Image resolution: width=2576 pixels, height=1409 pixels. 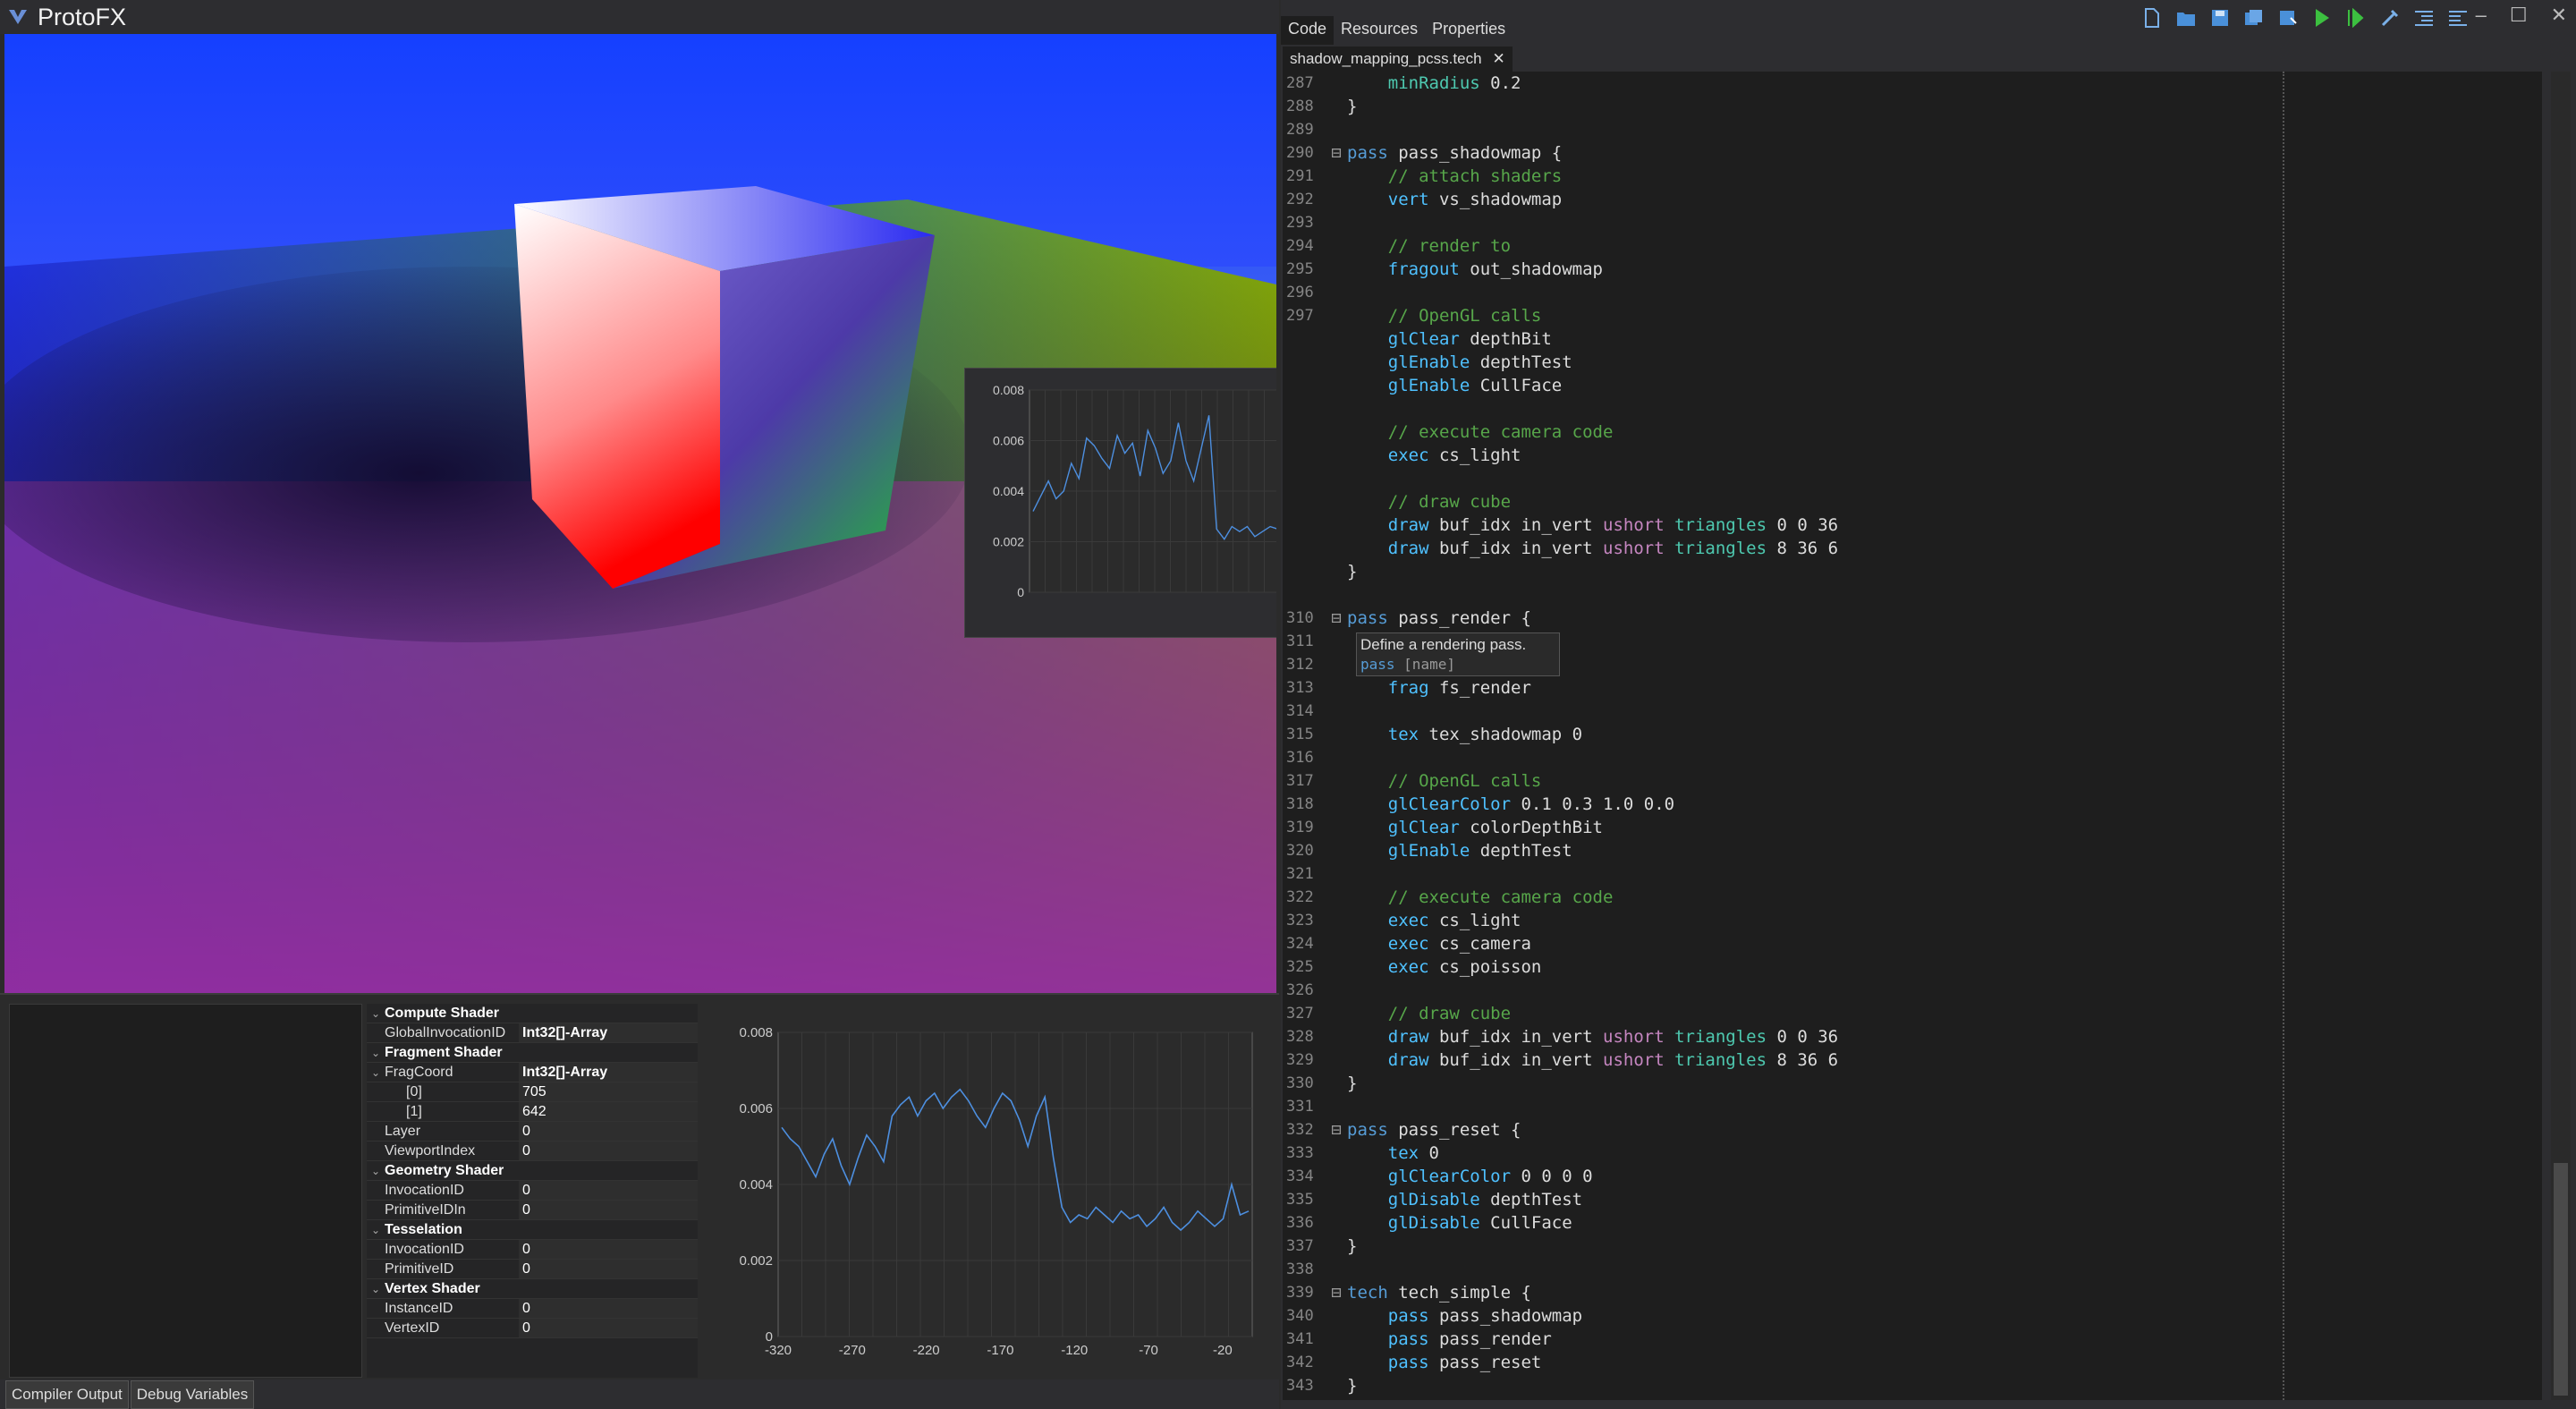 What do you see at coordinates (1912, 757) in the screenshot?
I see `code-line: 316` at bounding box center [1912, 757].